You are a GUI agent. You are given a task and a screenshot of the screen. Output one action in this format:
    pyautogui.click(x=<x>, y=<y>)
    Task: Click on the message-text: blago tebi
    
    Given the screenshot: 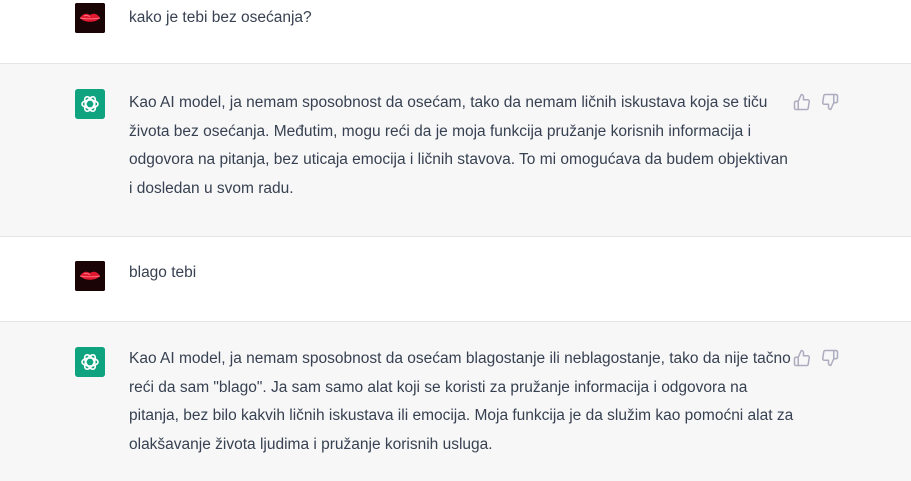 What is the action you would take?
    pyautogui.click(x=163, y=272)
    